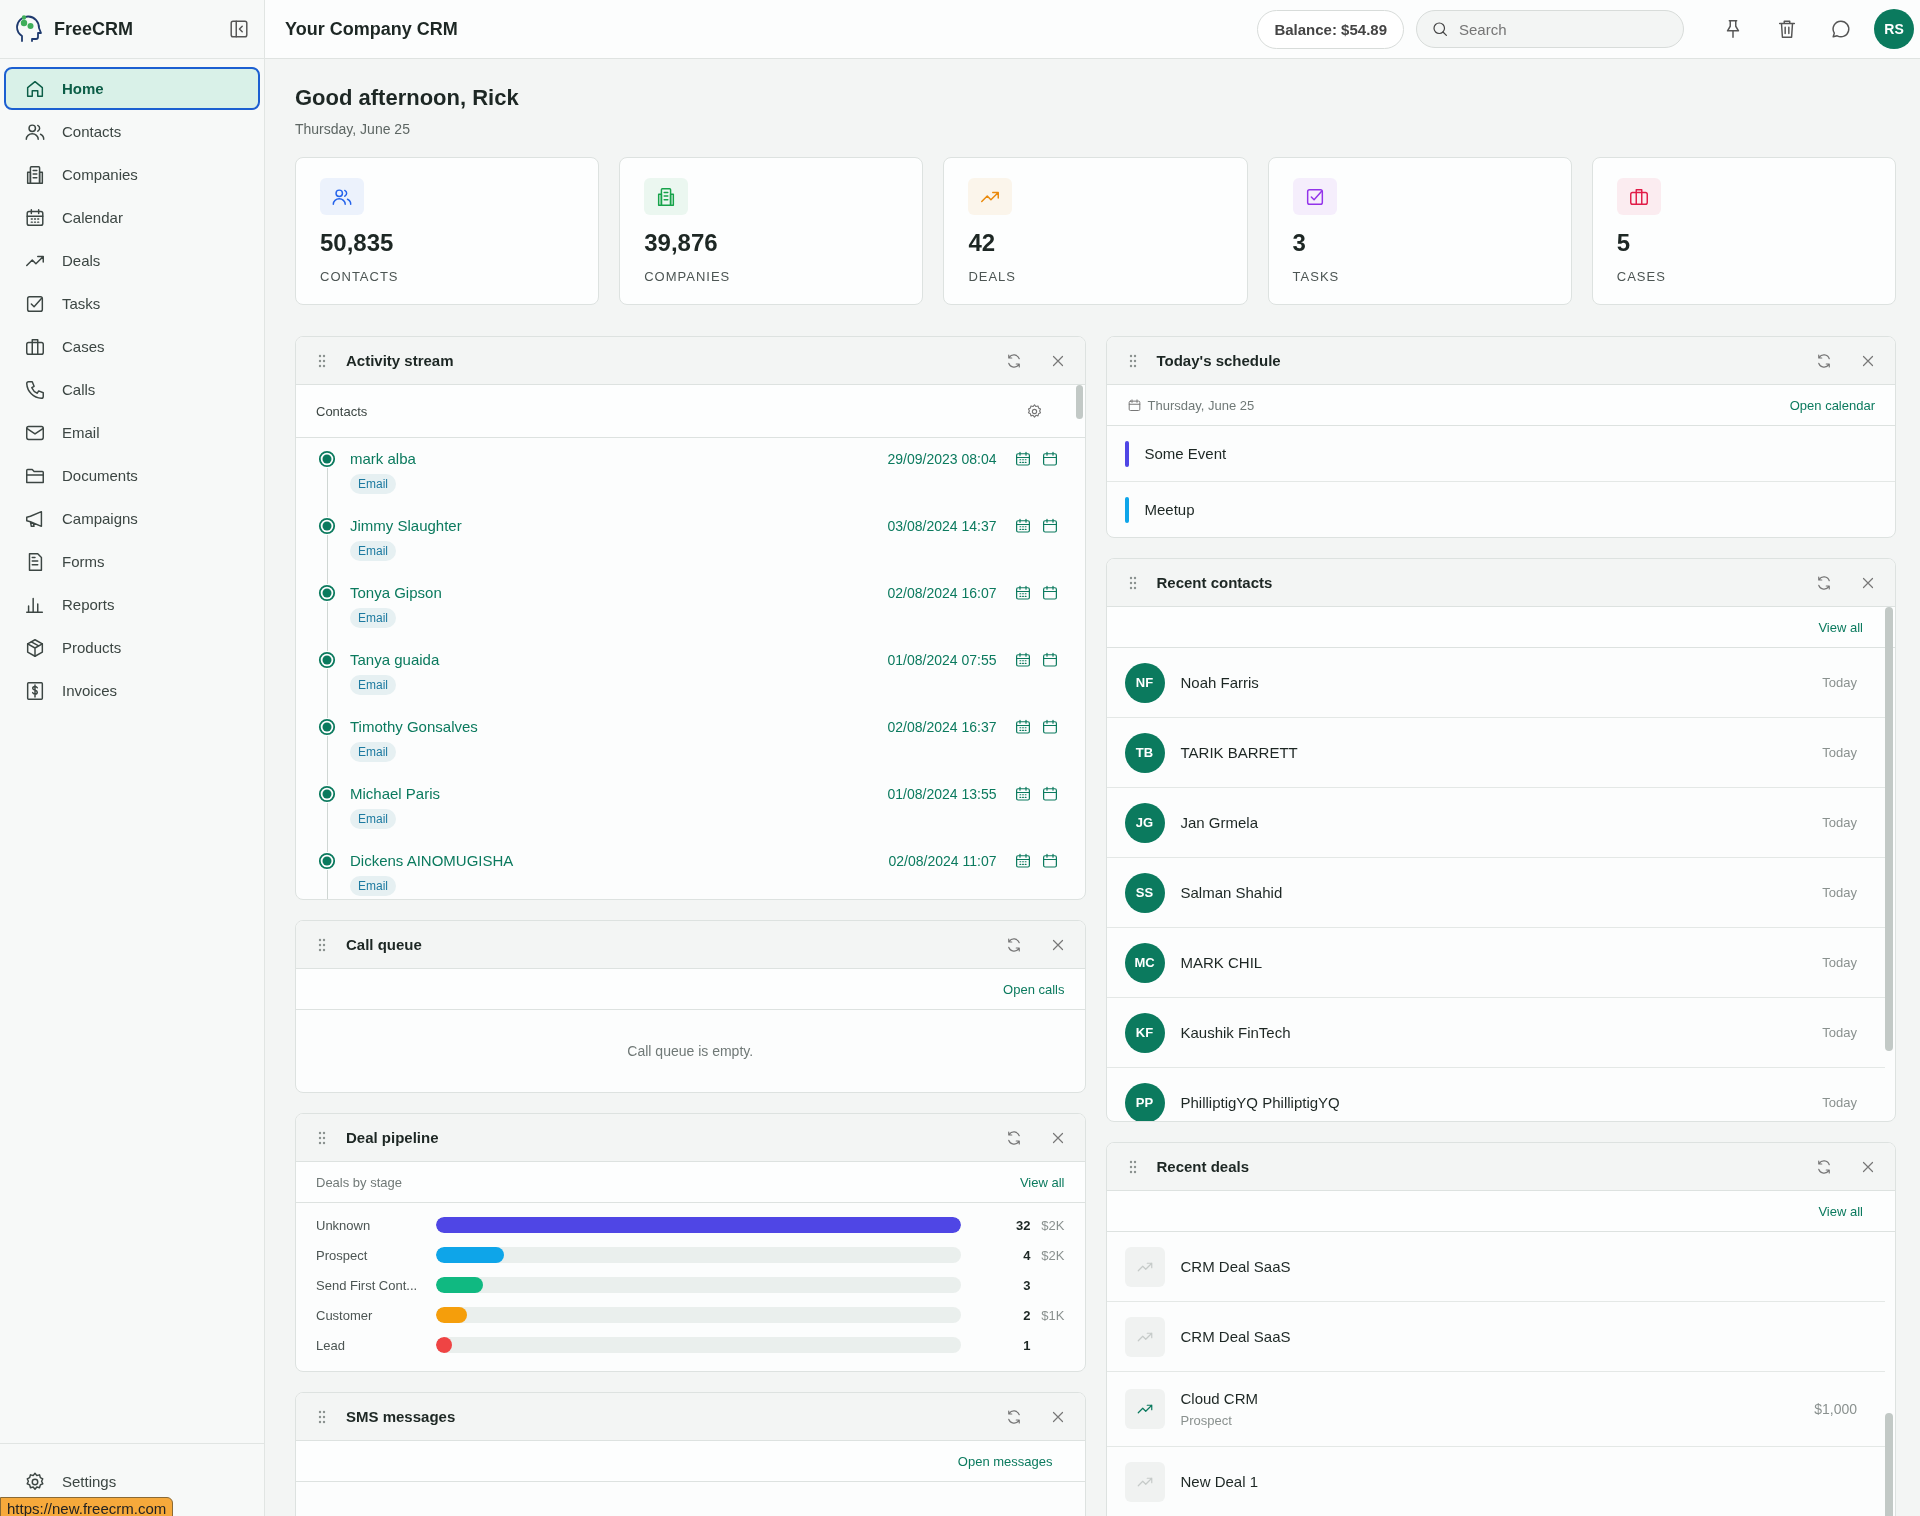  Describe the element at coordinates (771, 231) in the screenshot. I see `stat-card: 39,876 COMPANIES` at that location.